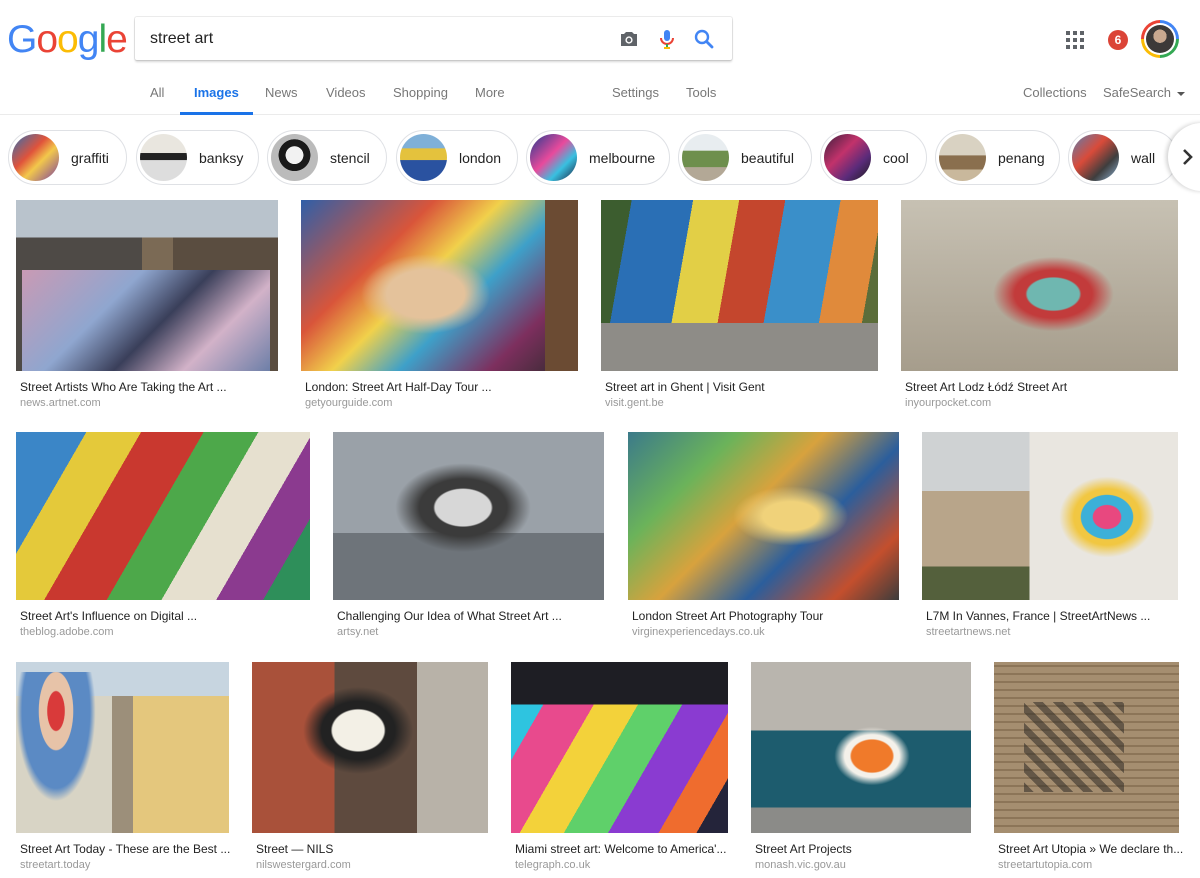 Image resolution: width=1200 pixels, height=878 pixels. What do you see at coordinates (873, 157) in the screenshot?
I see `chip-cool: cool` at bounding box center [873, 157].